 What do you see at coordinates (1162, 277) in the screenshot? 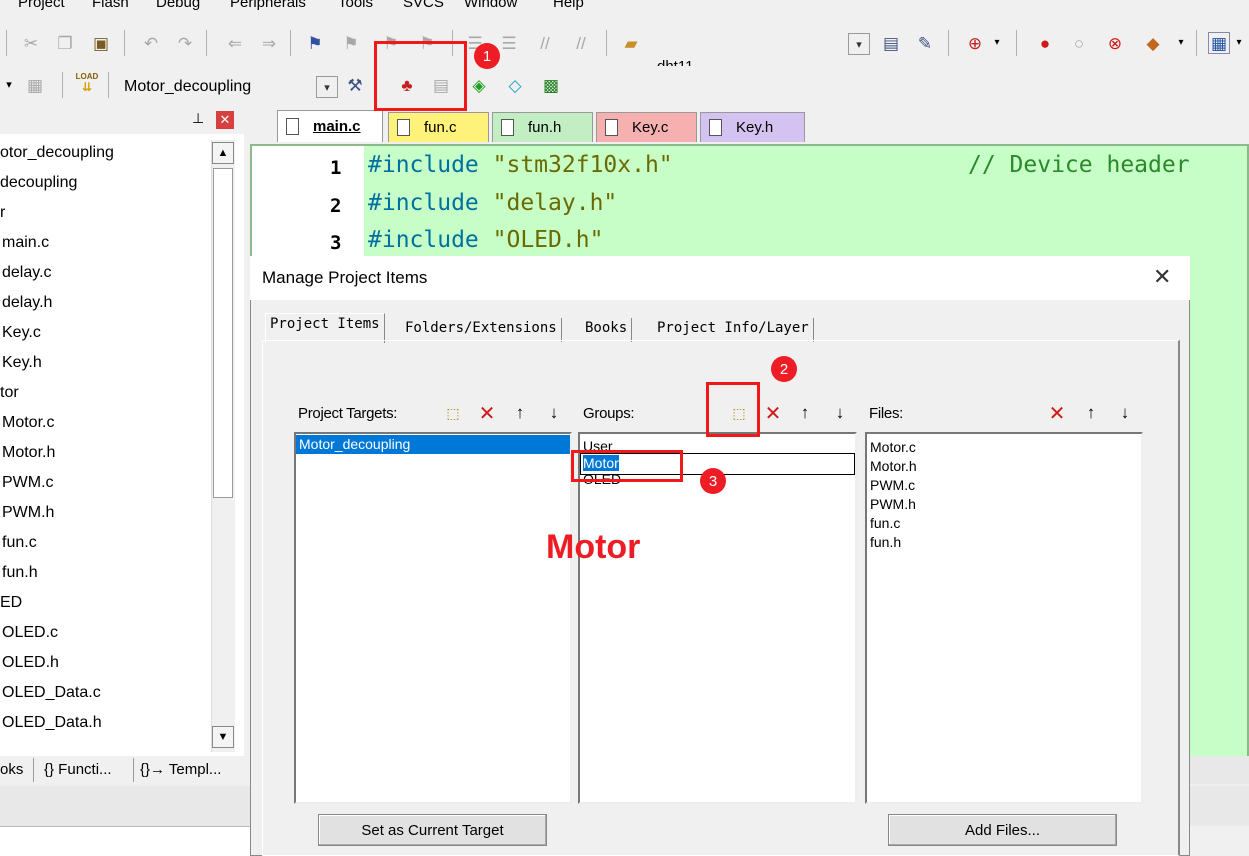
I see `close-icon: ✕` at bounding box center [1162, 277].